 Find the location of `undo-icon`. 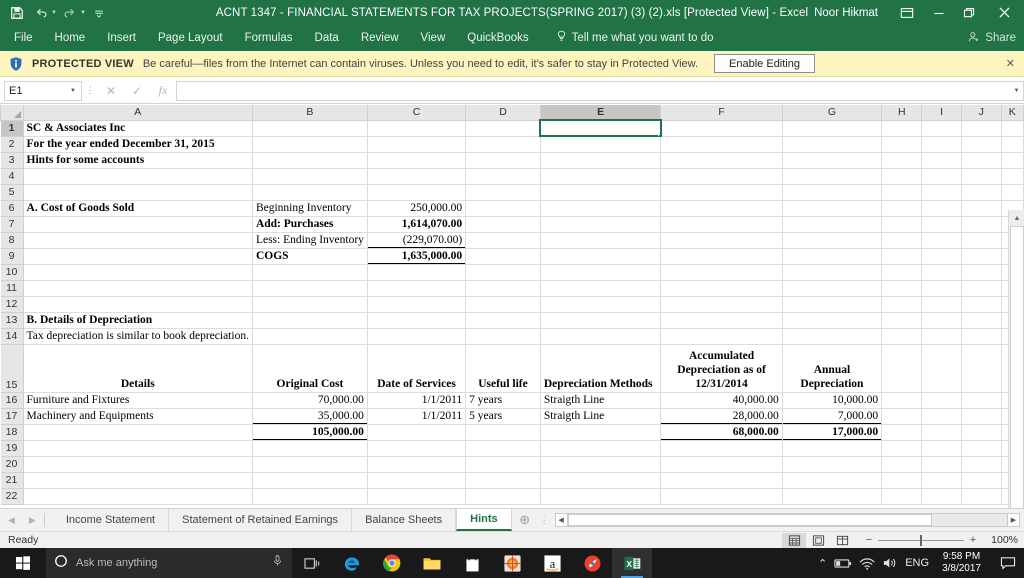

undo-icon is located at coordinates (41, 13).